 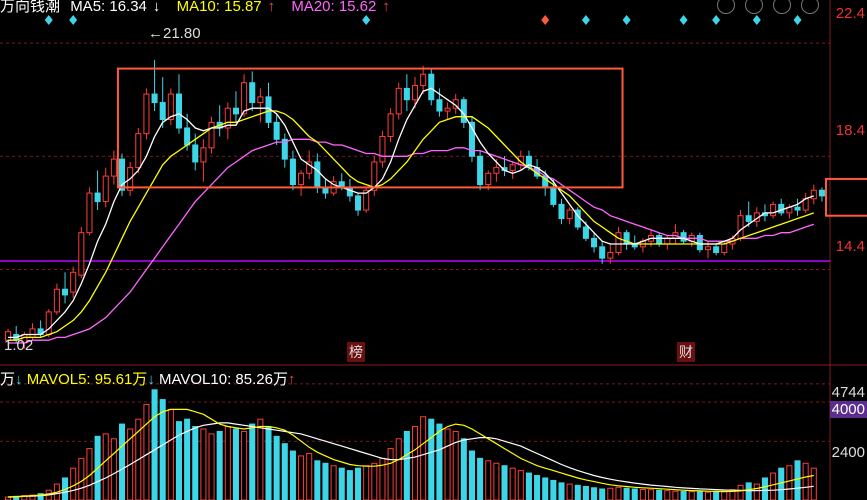 What do you see at coordinates (227, 379) in the screenshot?
I see `mavol10-legend: MAVOL10: 85.26万↑` at bounding box center [227, 379].